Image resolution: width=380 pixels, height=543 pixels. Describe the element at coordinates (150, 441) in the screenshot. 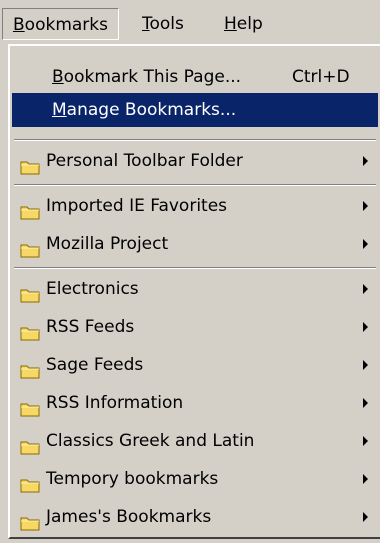

I see `folder-label: Classics Greek and Latin` at that location.